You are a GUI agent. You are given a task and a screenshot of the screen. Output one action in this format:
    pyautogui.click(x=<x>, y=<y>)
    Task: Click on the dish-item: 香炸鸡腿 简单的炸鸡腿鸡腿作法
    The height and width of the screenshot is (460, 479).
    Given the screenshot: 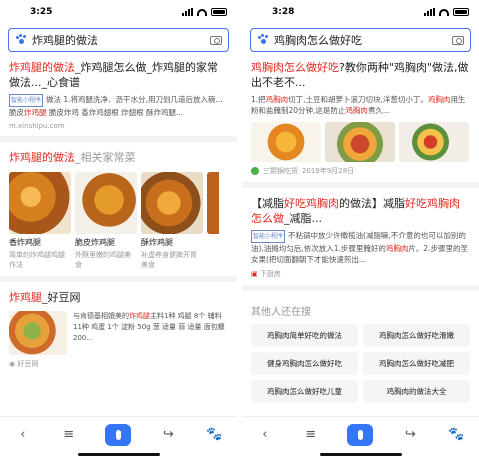 What is the action you would take?
    pyautogui.click(x=40, y=221)
    